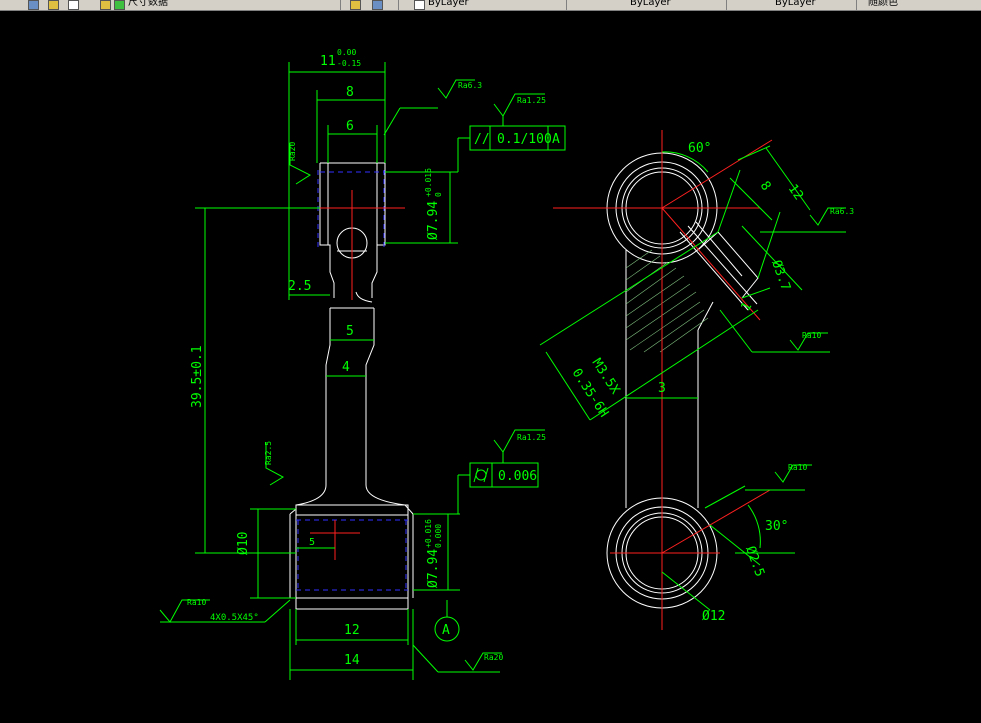  What do you see at coordinates (148, 5) in the screenshot?
I see `layer-name-field: 尺寸数据` at bounding box center [148, 5].